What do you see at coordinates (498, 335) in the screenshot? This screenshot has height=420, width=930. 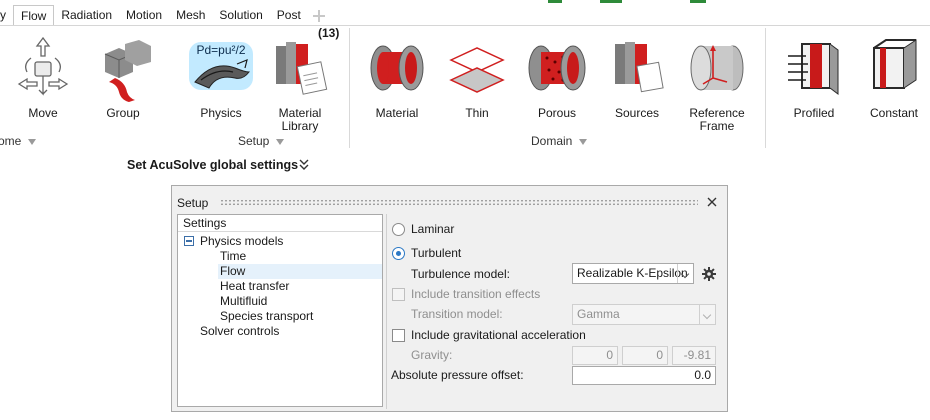 I see `gravitational-label: Include gravitational acceleration` at bounding box center [498, 335].